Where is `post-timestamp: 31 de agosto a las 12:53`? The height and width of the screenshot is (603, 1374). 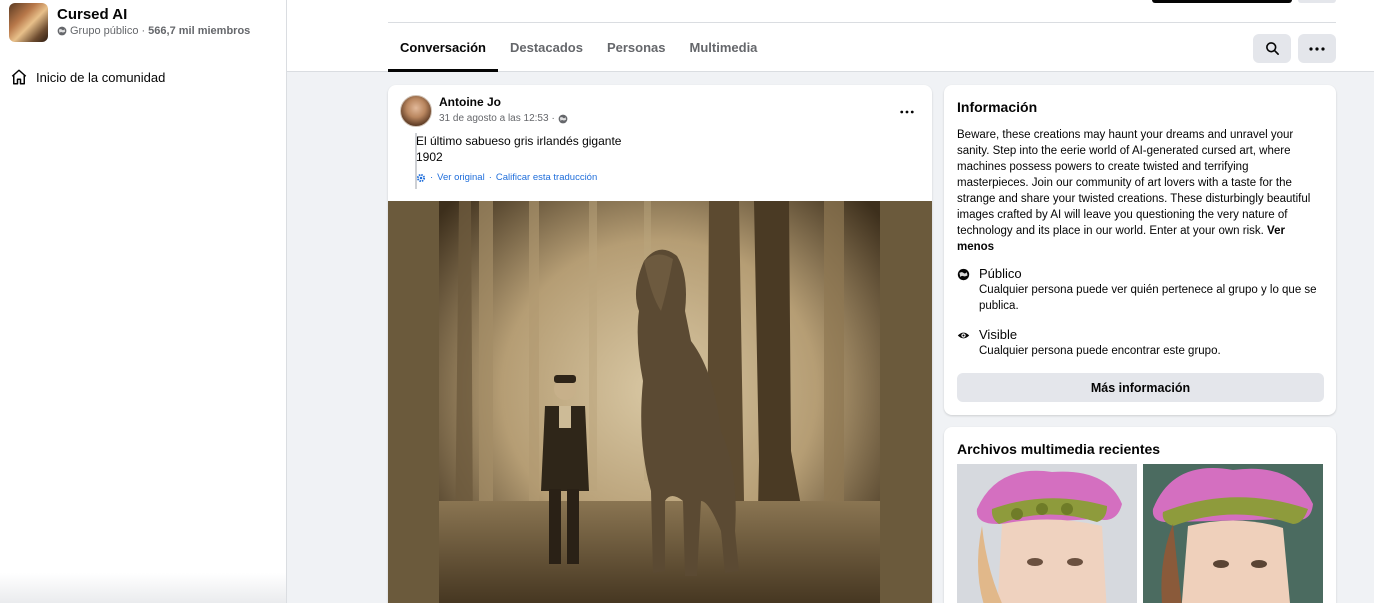 post-timestamp: 31 de agosto a las 12:53 is located at coordinates (494, 118).